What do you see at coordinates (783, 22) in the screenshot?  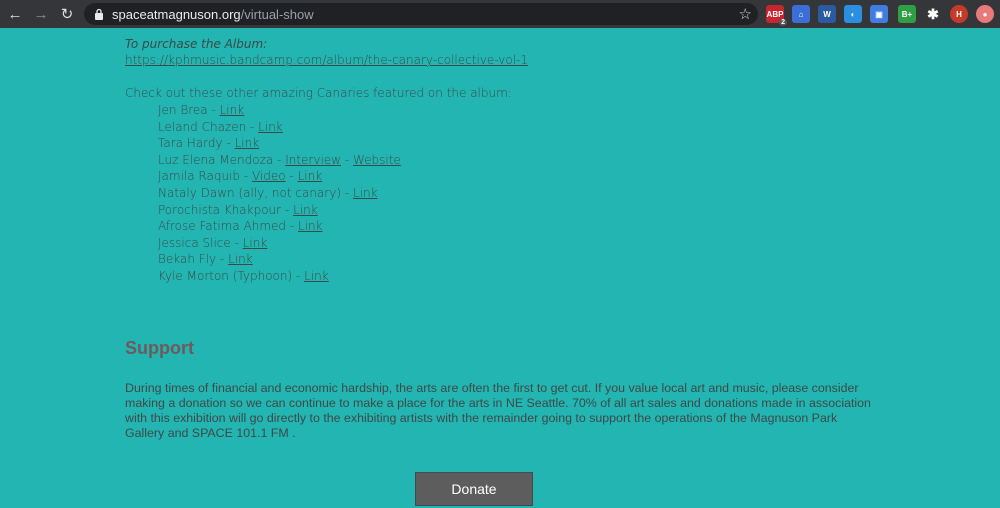 I see `extension-badge: 2` at bounding box center [783, 22].